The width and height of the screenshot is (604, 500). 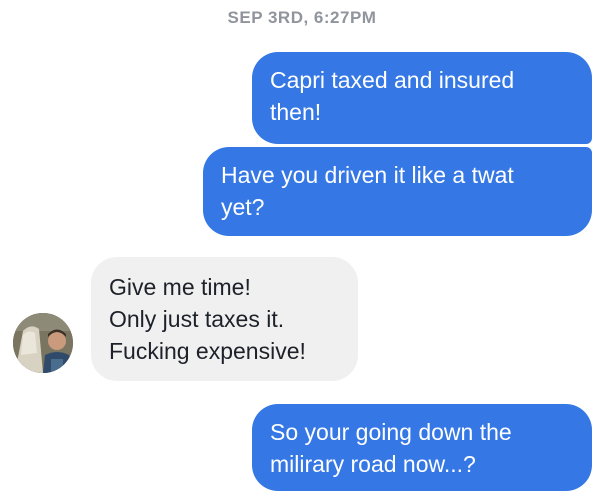 What do you see at coordinates (392, 80) in the screenshot?
I see `message-text-line: Capri taxed and insured` at bounding box center [392, 80].